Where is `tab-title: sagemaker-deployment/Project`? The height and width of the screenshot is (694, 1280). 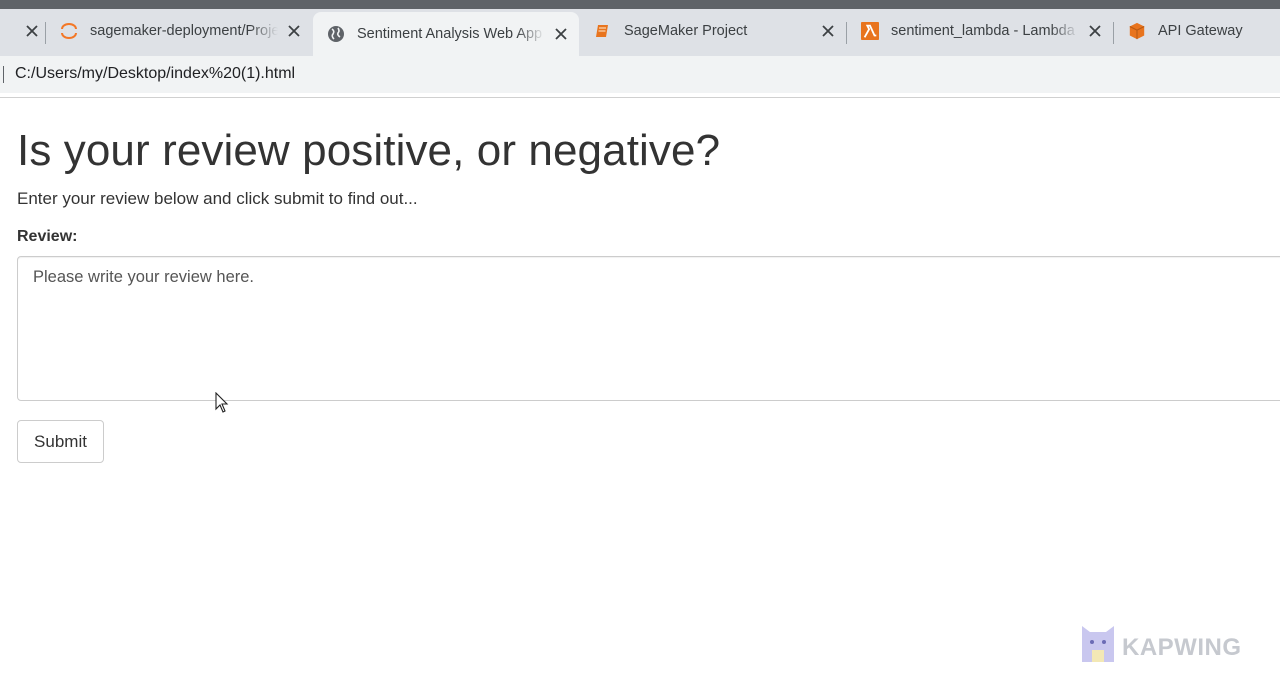
tab-title: sagemaker-deployment/Project is located at coordinates (184, 31).